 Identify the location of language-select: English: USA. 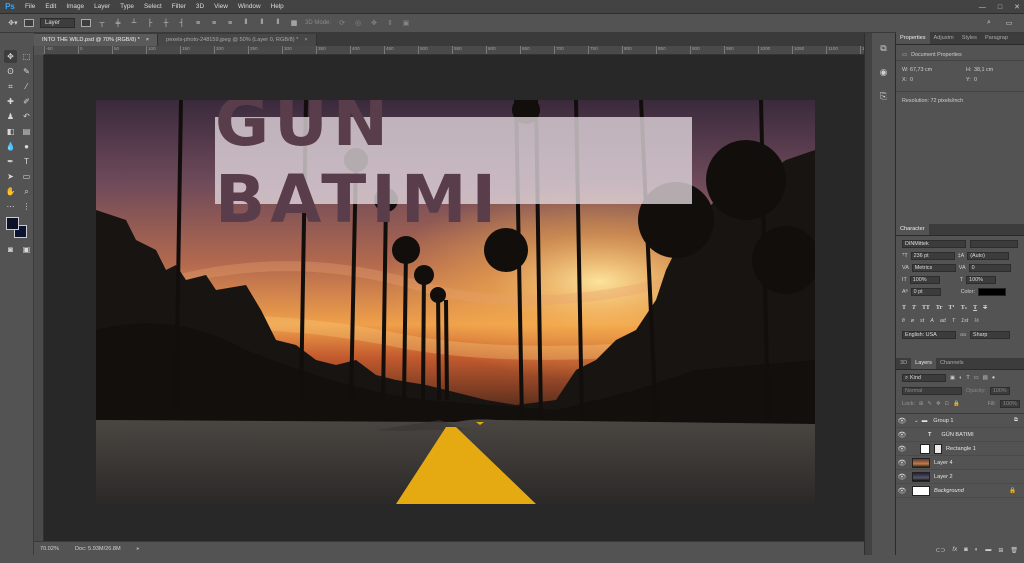
(929, 335).